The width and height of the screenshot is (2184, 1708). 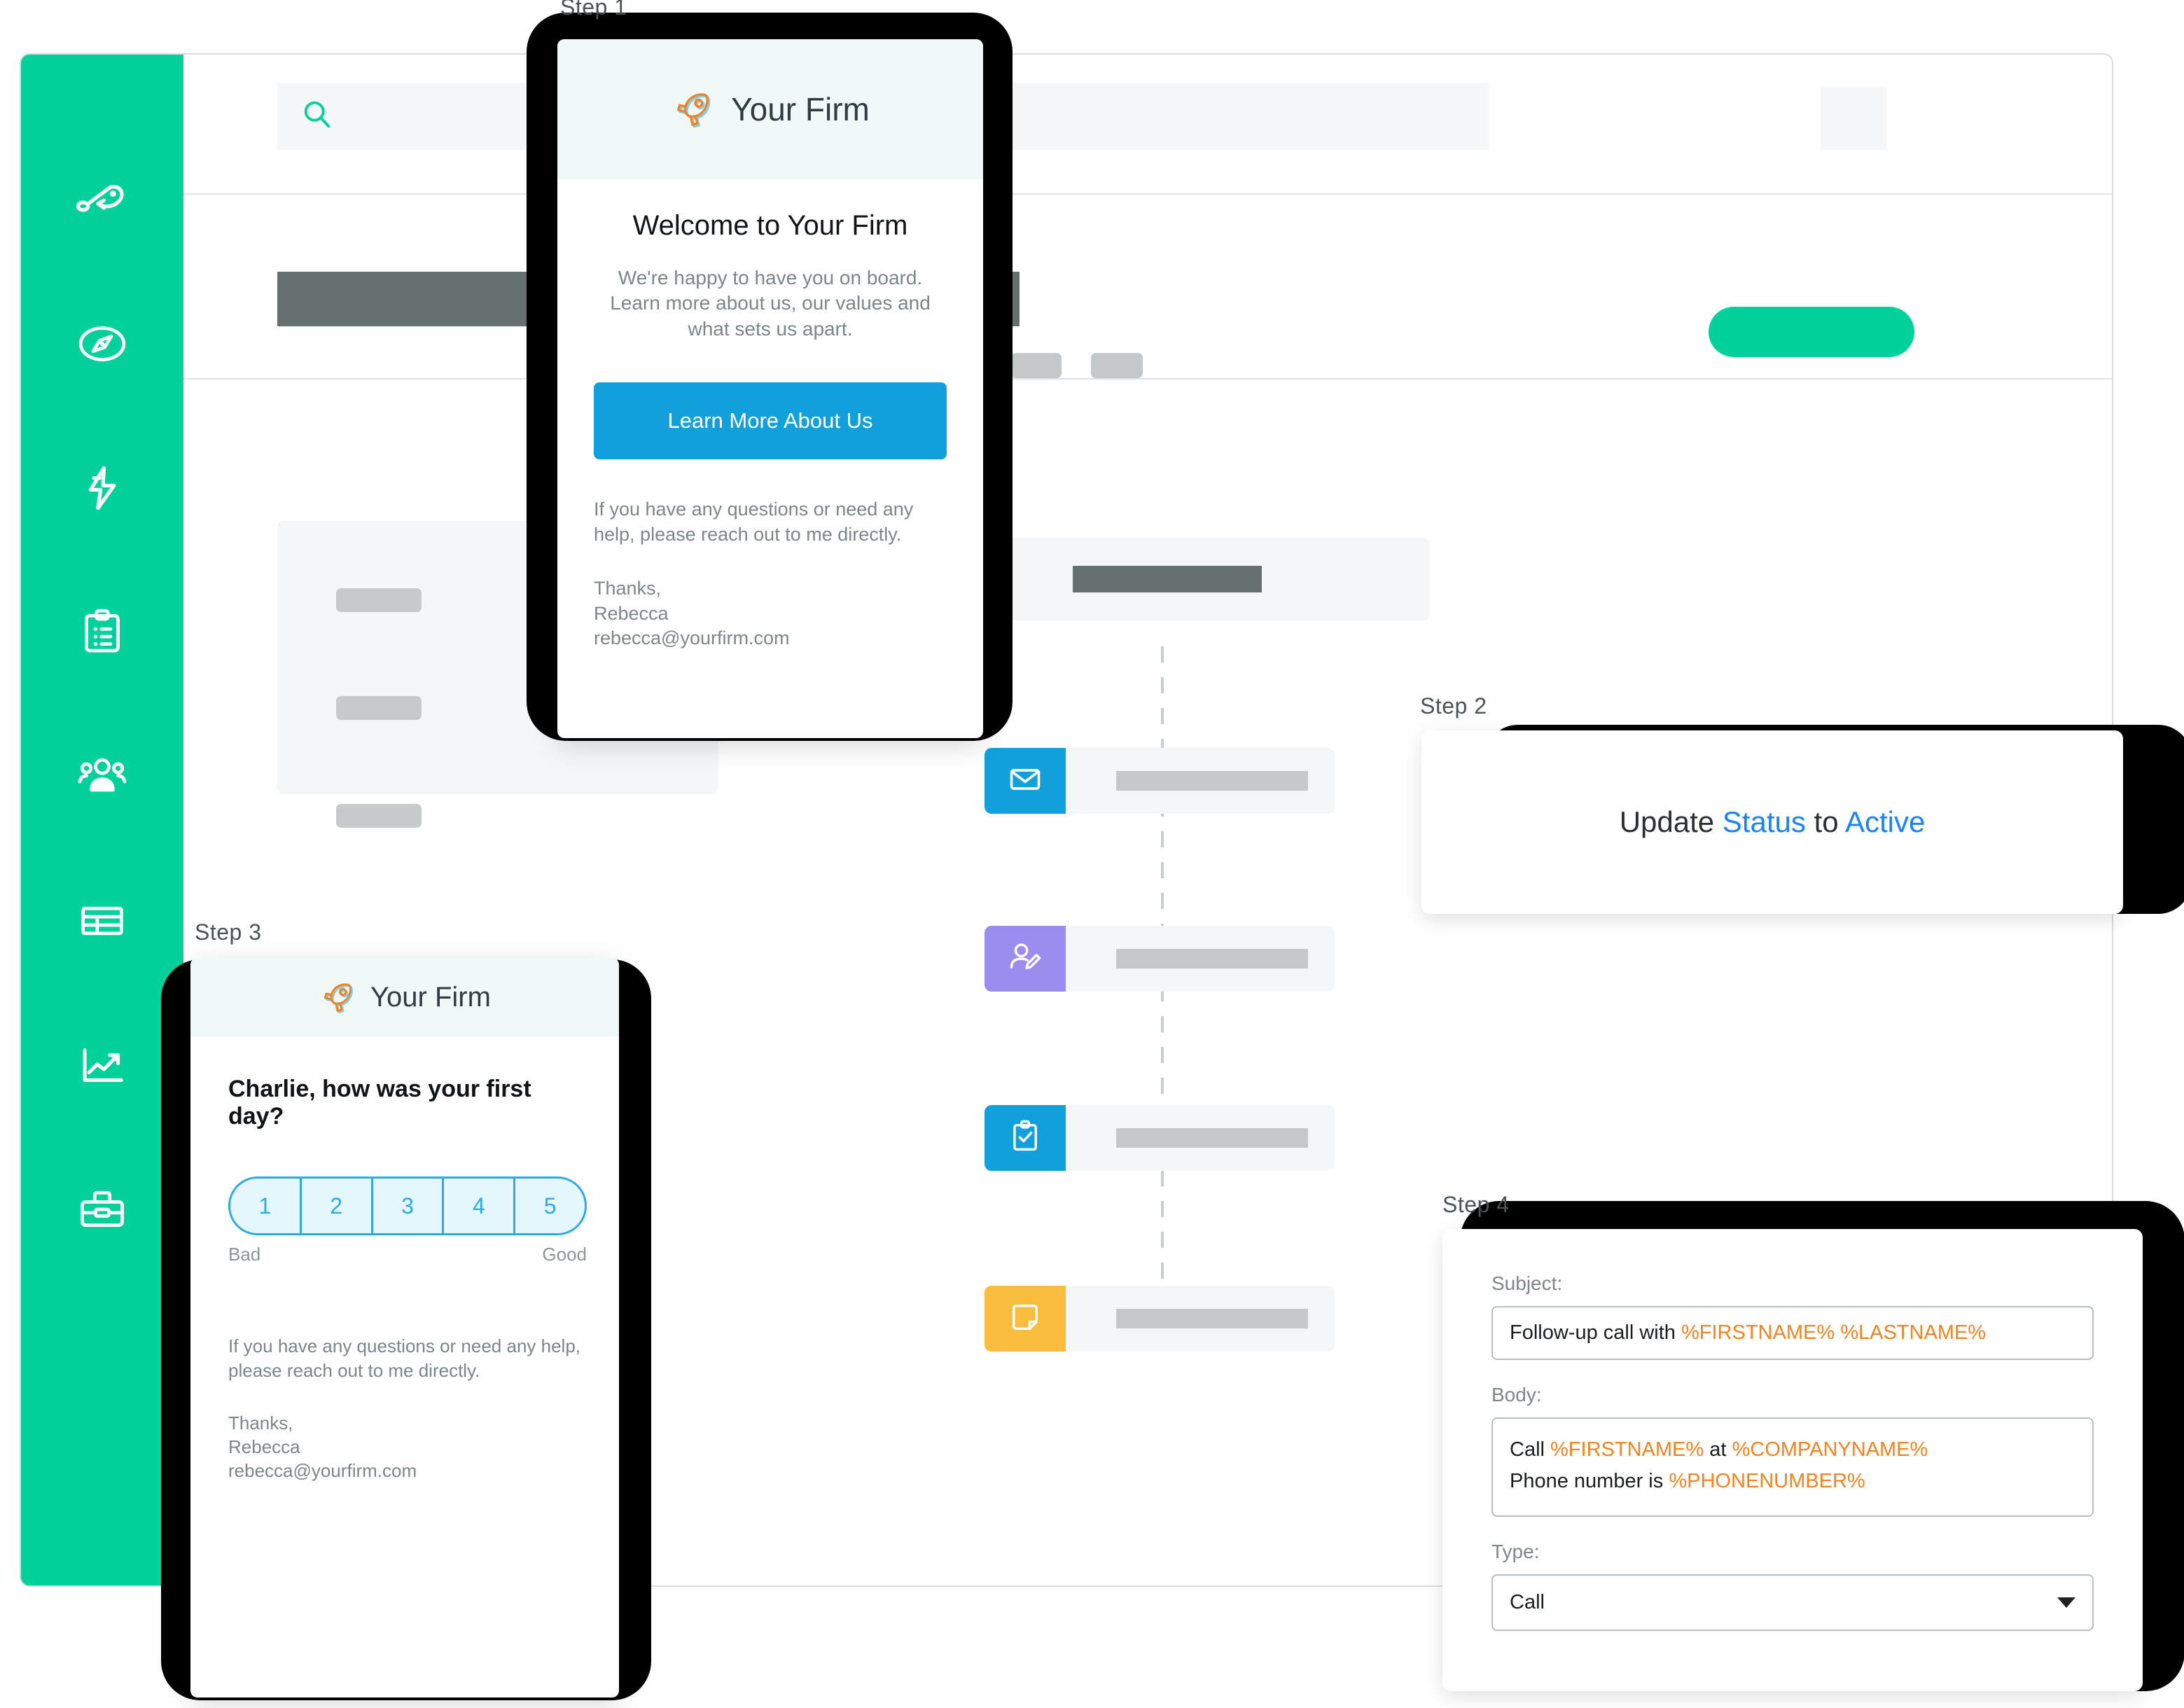 I want to click on sidebar-item-reports, so click(x=102, y=1065).